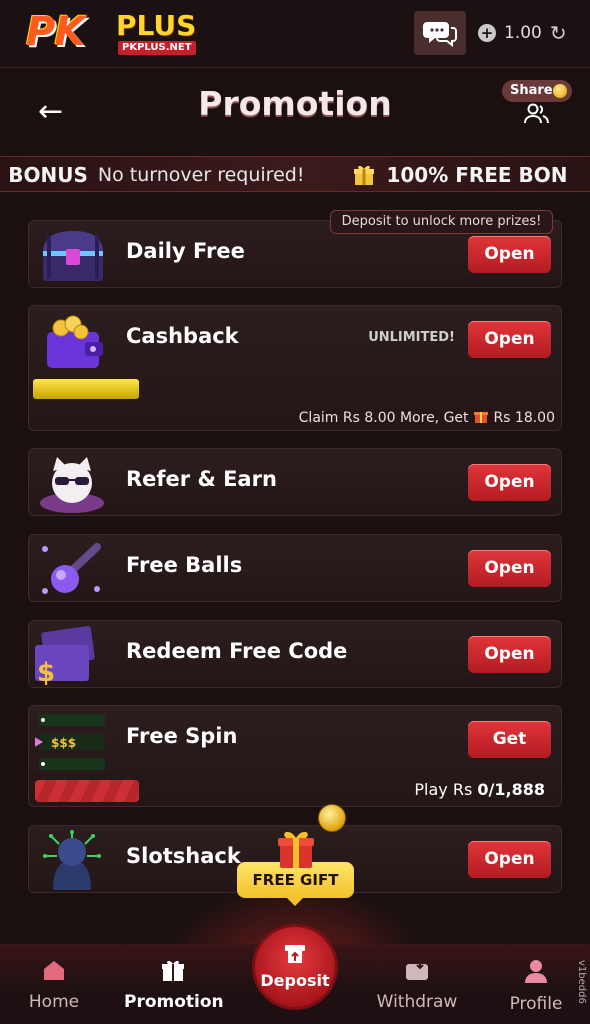 This screenshot has width=590, height=1024. I want to click on cat-mascot-icon, so click(72, 485).